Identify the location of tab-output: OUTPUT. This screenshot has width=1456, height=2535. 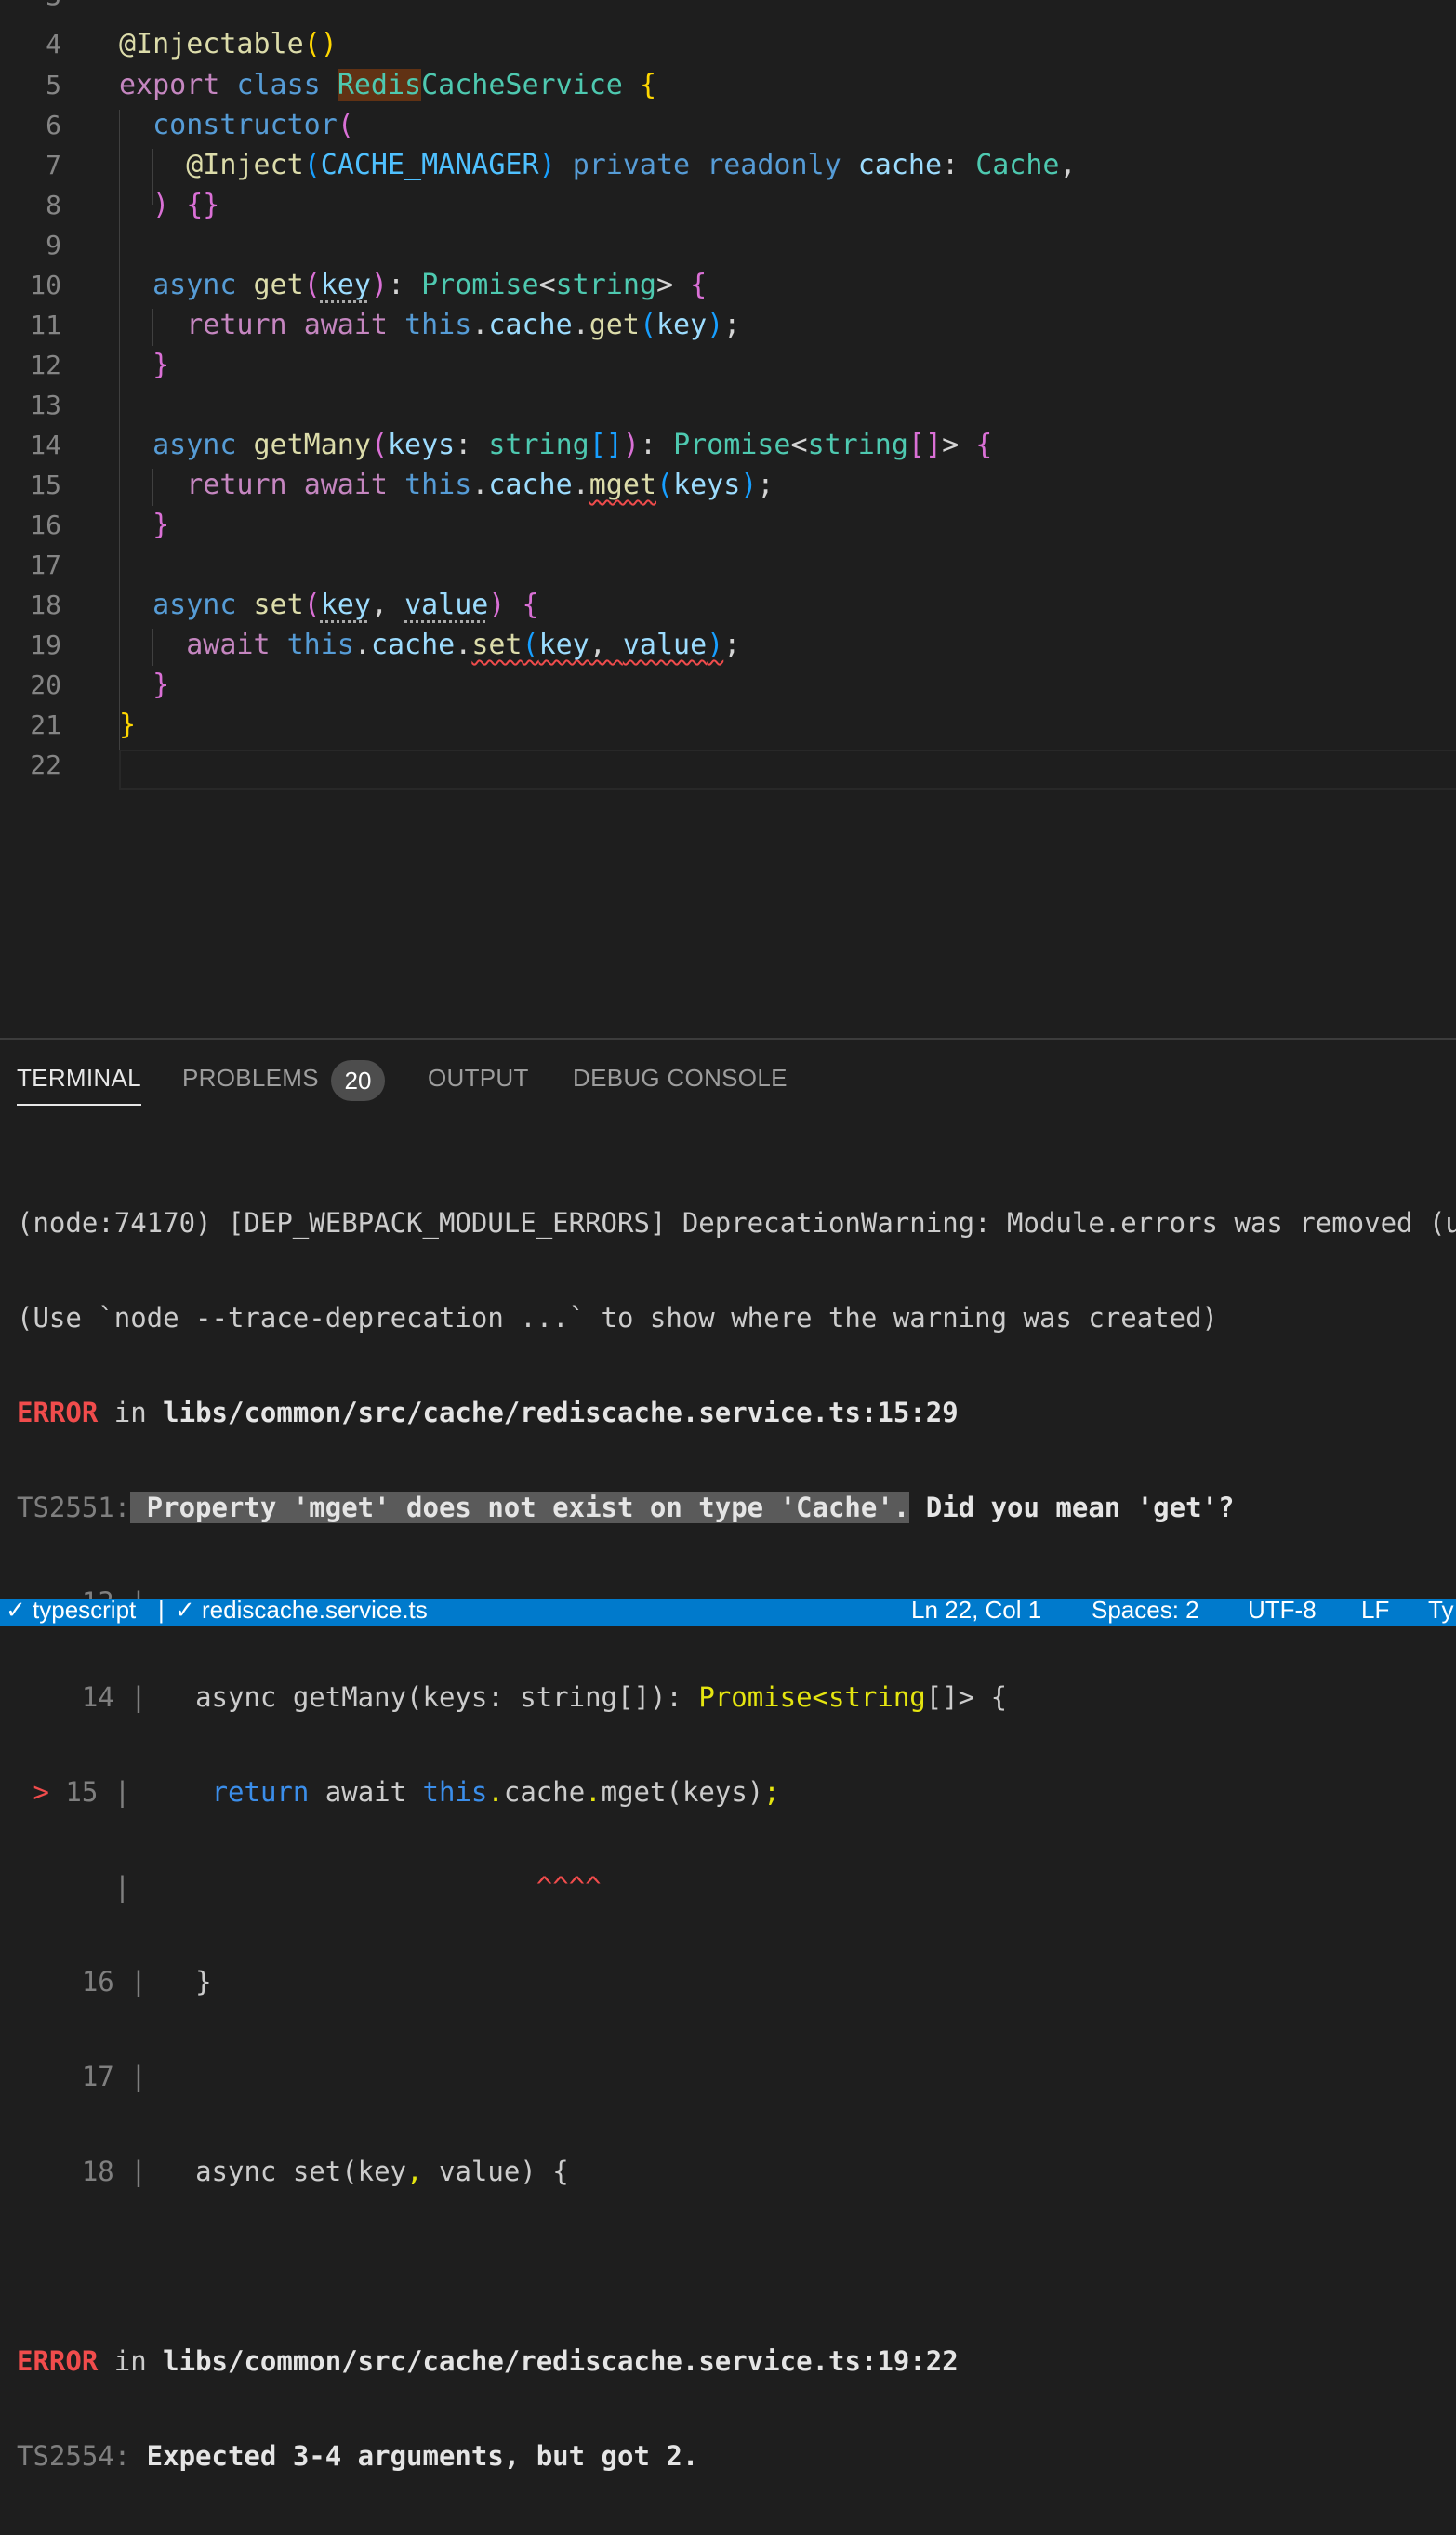
(478, 1078).